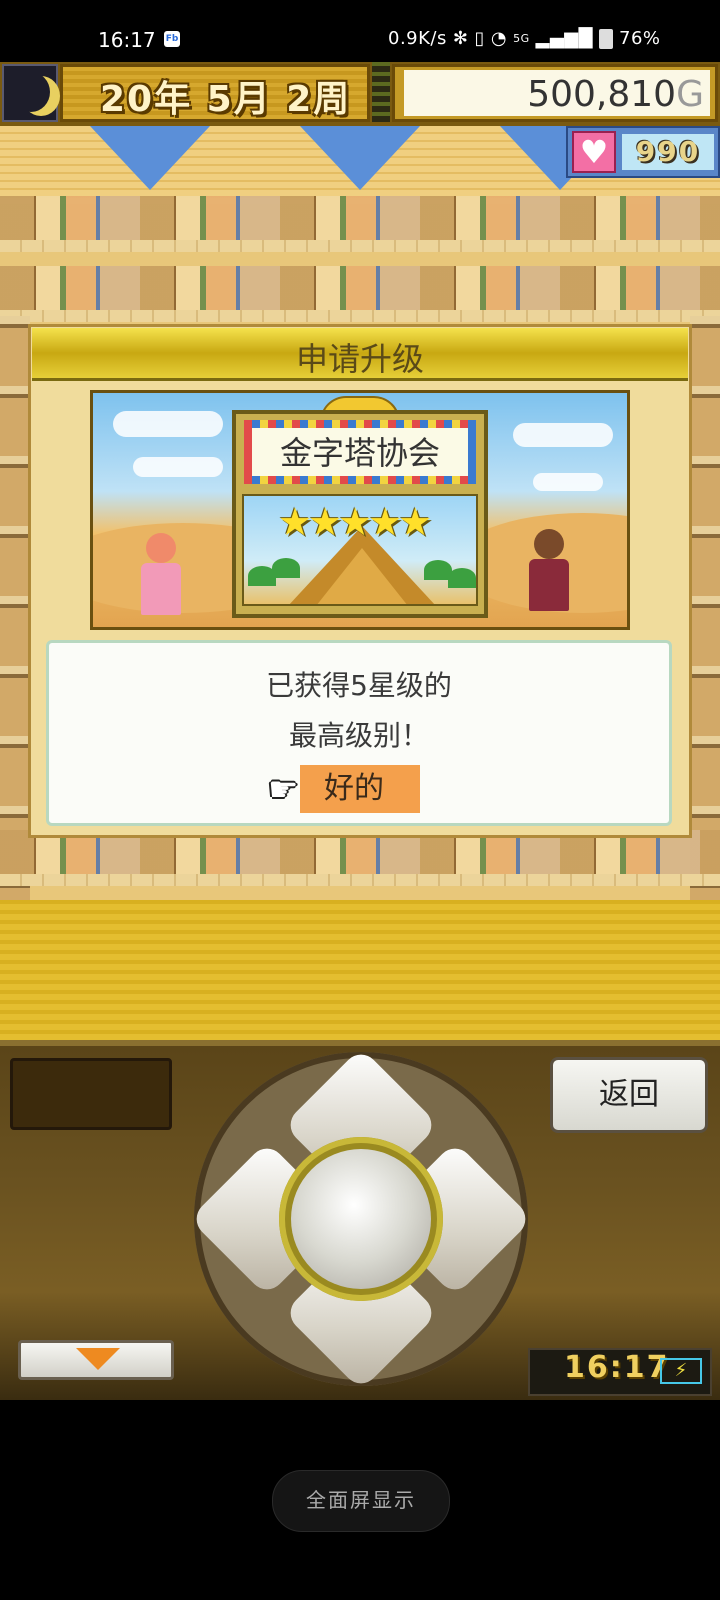 This screenshot has height=1600, width=720. Describe the element at coordinates (640, 38) in the screenshot. I see `battery-percent: 76%` at that location.